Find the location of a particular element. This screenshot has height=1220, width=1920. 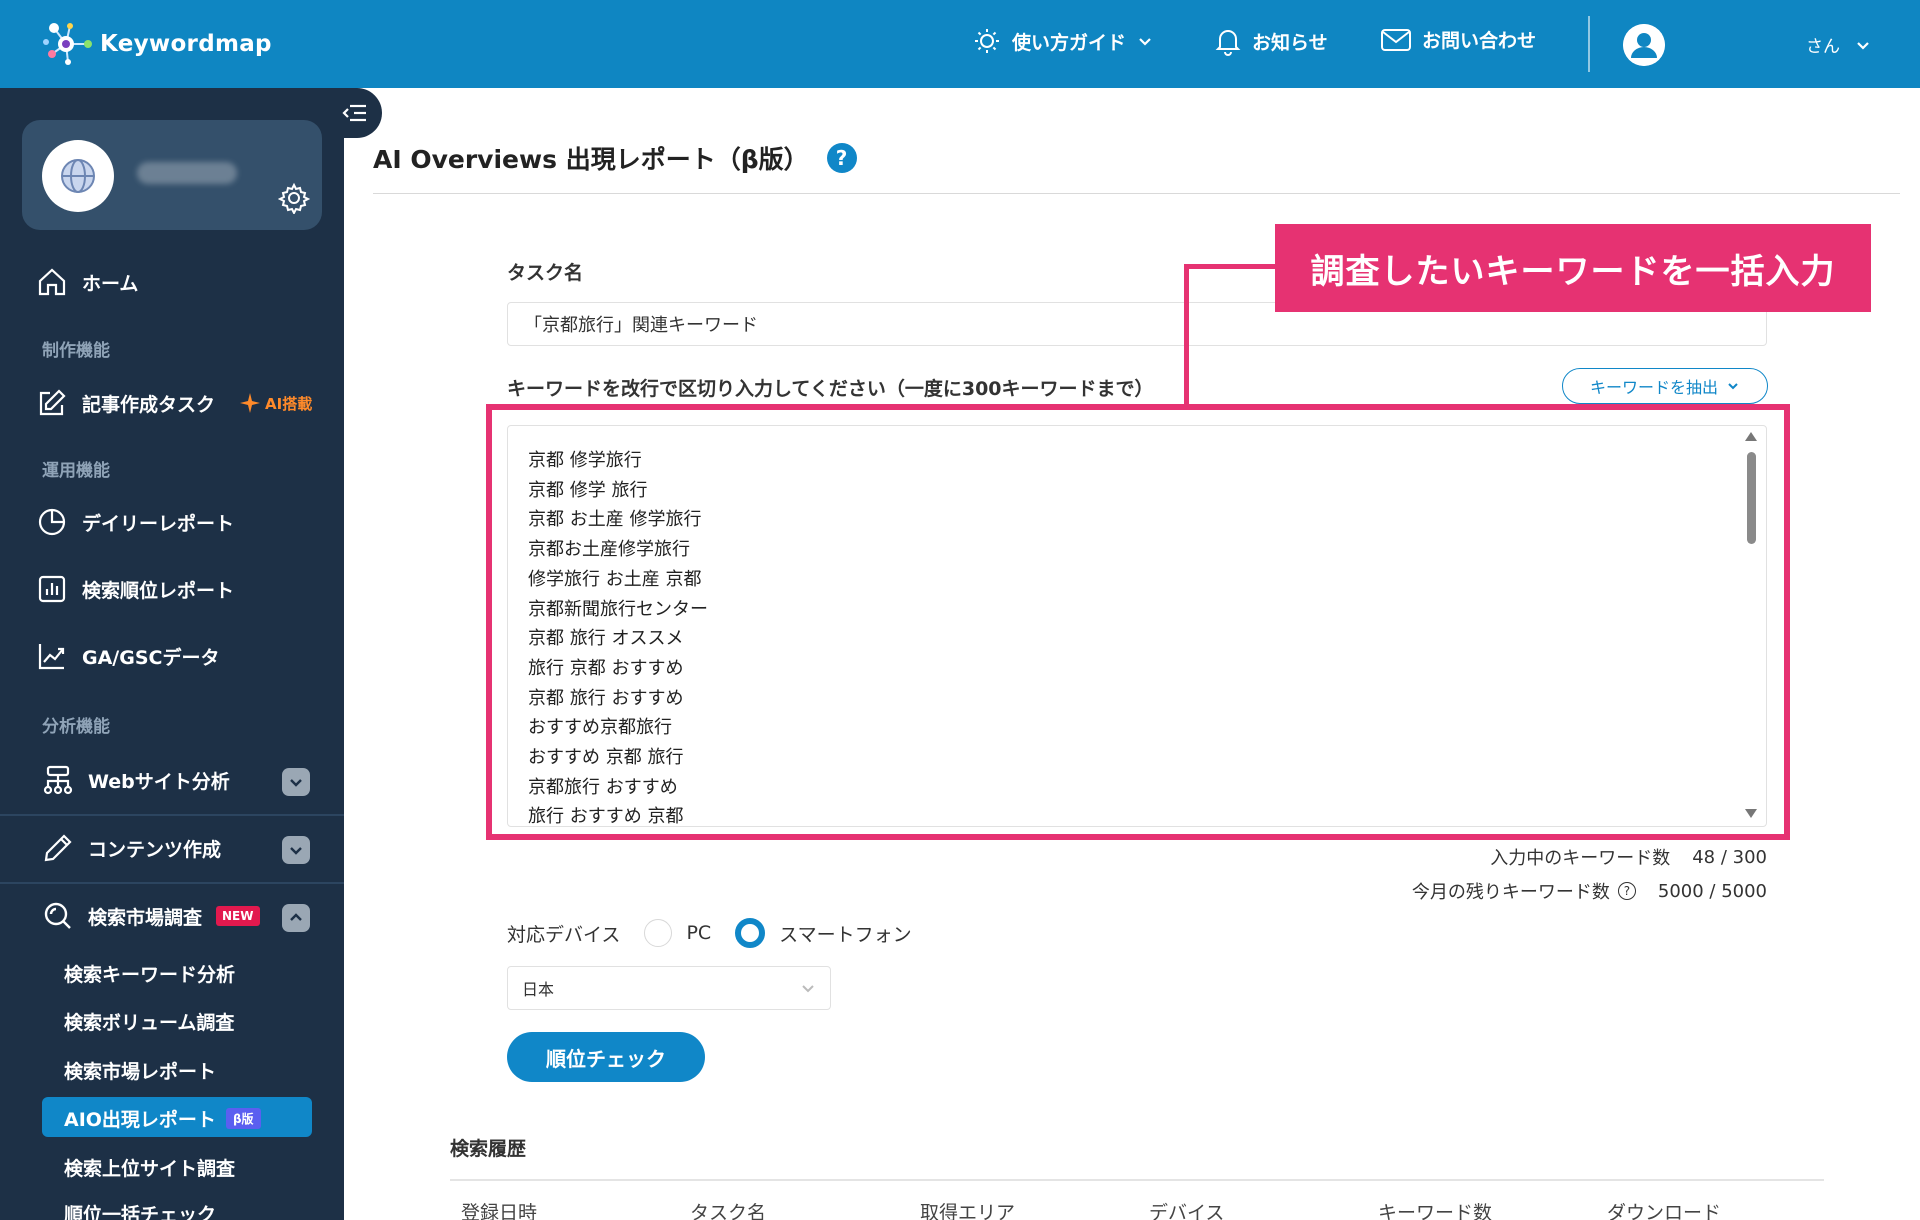

title-divider is located at coordinates (1136, 193).